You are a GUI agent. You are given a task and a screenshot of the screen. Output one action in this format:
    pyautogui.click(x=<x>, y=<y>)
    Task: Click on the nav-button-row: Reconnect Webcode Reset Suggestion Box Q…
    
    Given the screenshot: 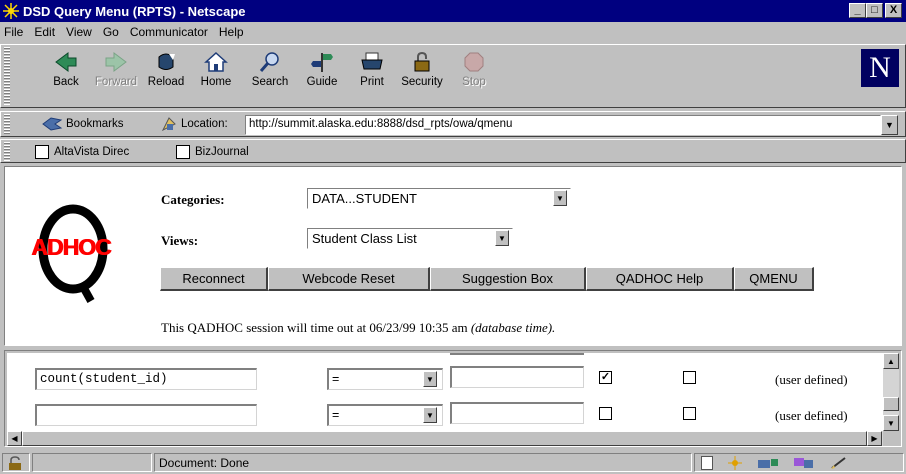 What is the action you would take?
    pyautogui.click(x=487, y=279)
    